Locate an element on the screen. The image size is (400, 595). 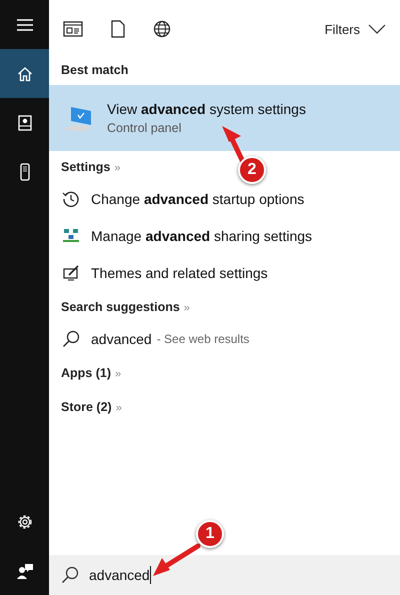
settings-icon is located at coordinates (25, 521).